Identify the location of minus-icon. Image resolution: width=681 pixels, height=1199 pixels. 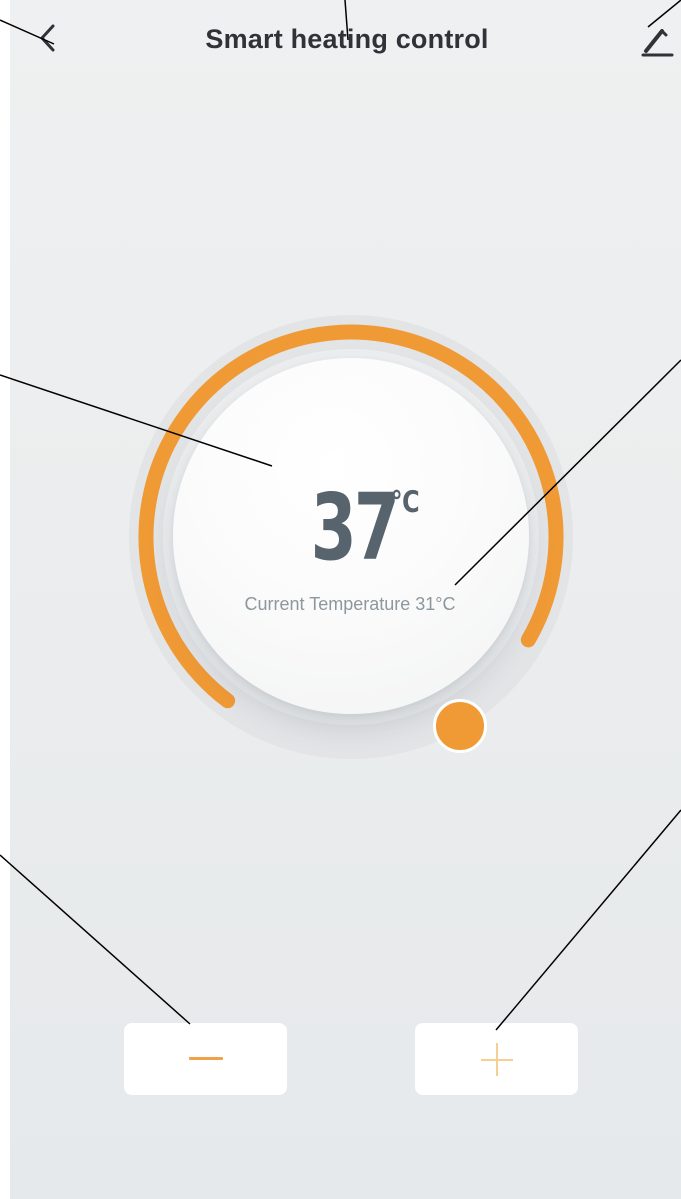
(206, 1058).